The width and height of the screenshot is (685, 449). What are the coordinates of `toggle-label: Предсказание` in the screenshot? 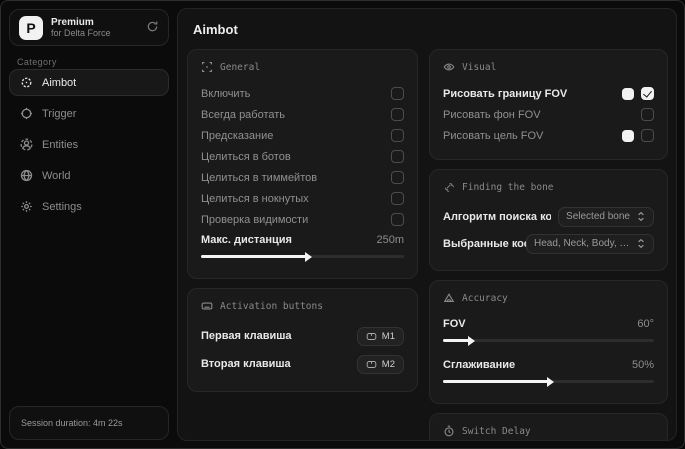 It's located at (237, 135).